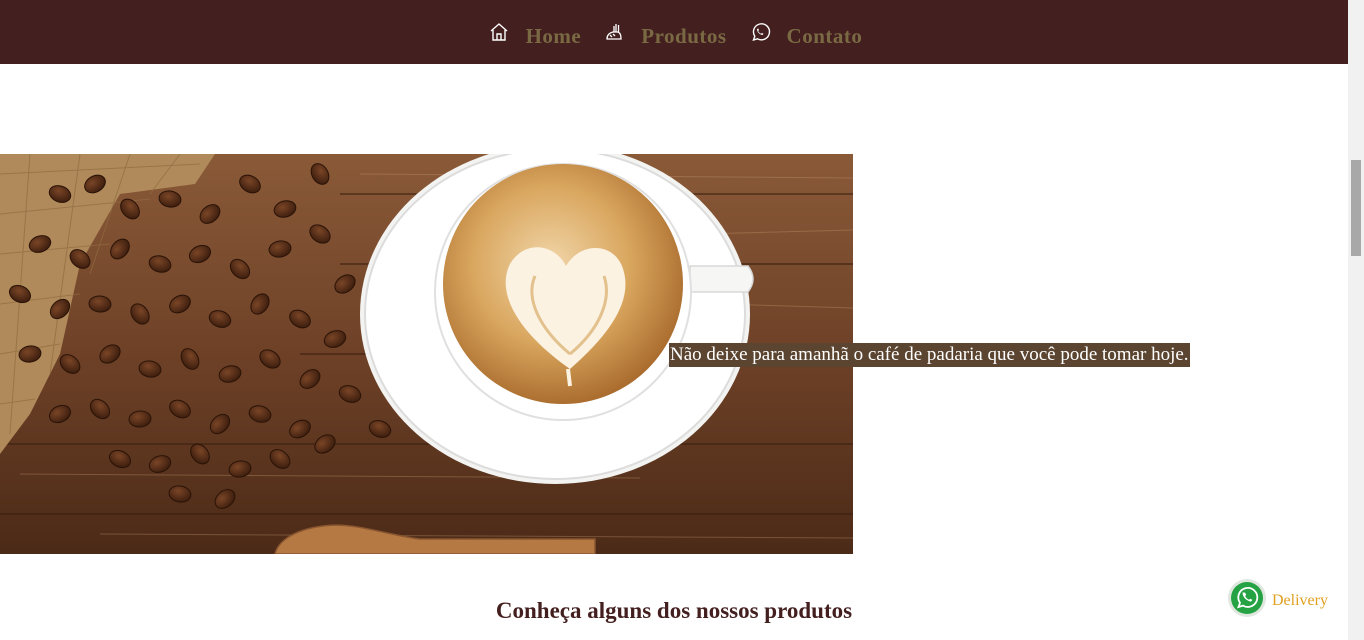 The width and height of the screenshot is (1364, 640). Describe the element at coordinates (1356, 320) in the screenshot. I see `page-scrollbar` at that location.